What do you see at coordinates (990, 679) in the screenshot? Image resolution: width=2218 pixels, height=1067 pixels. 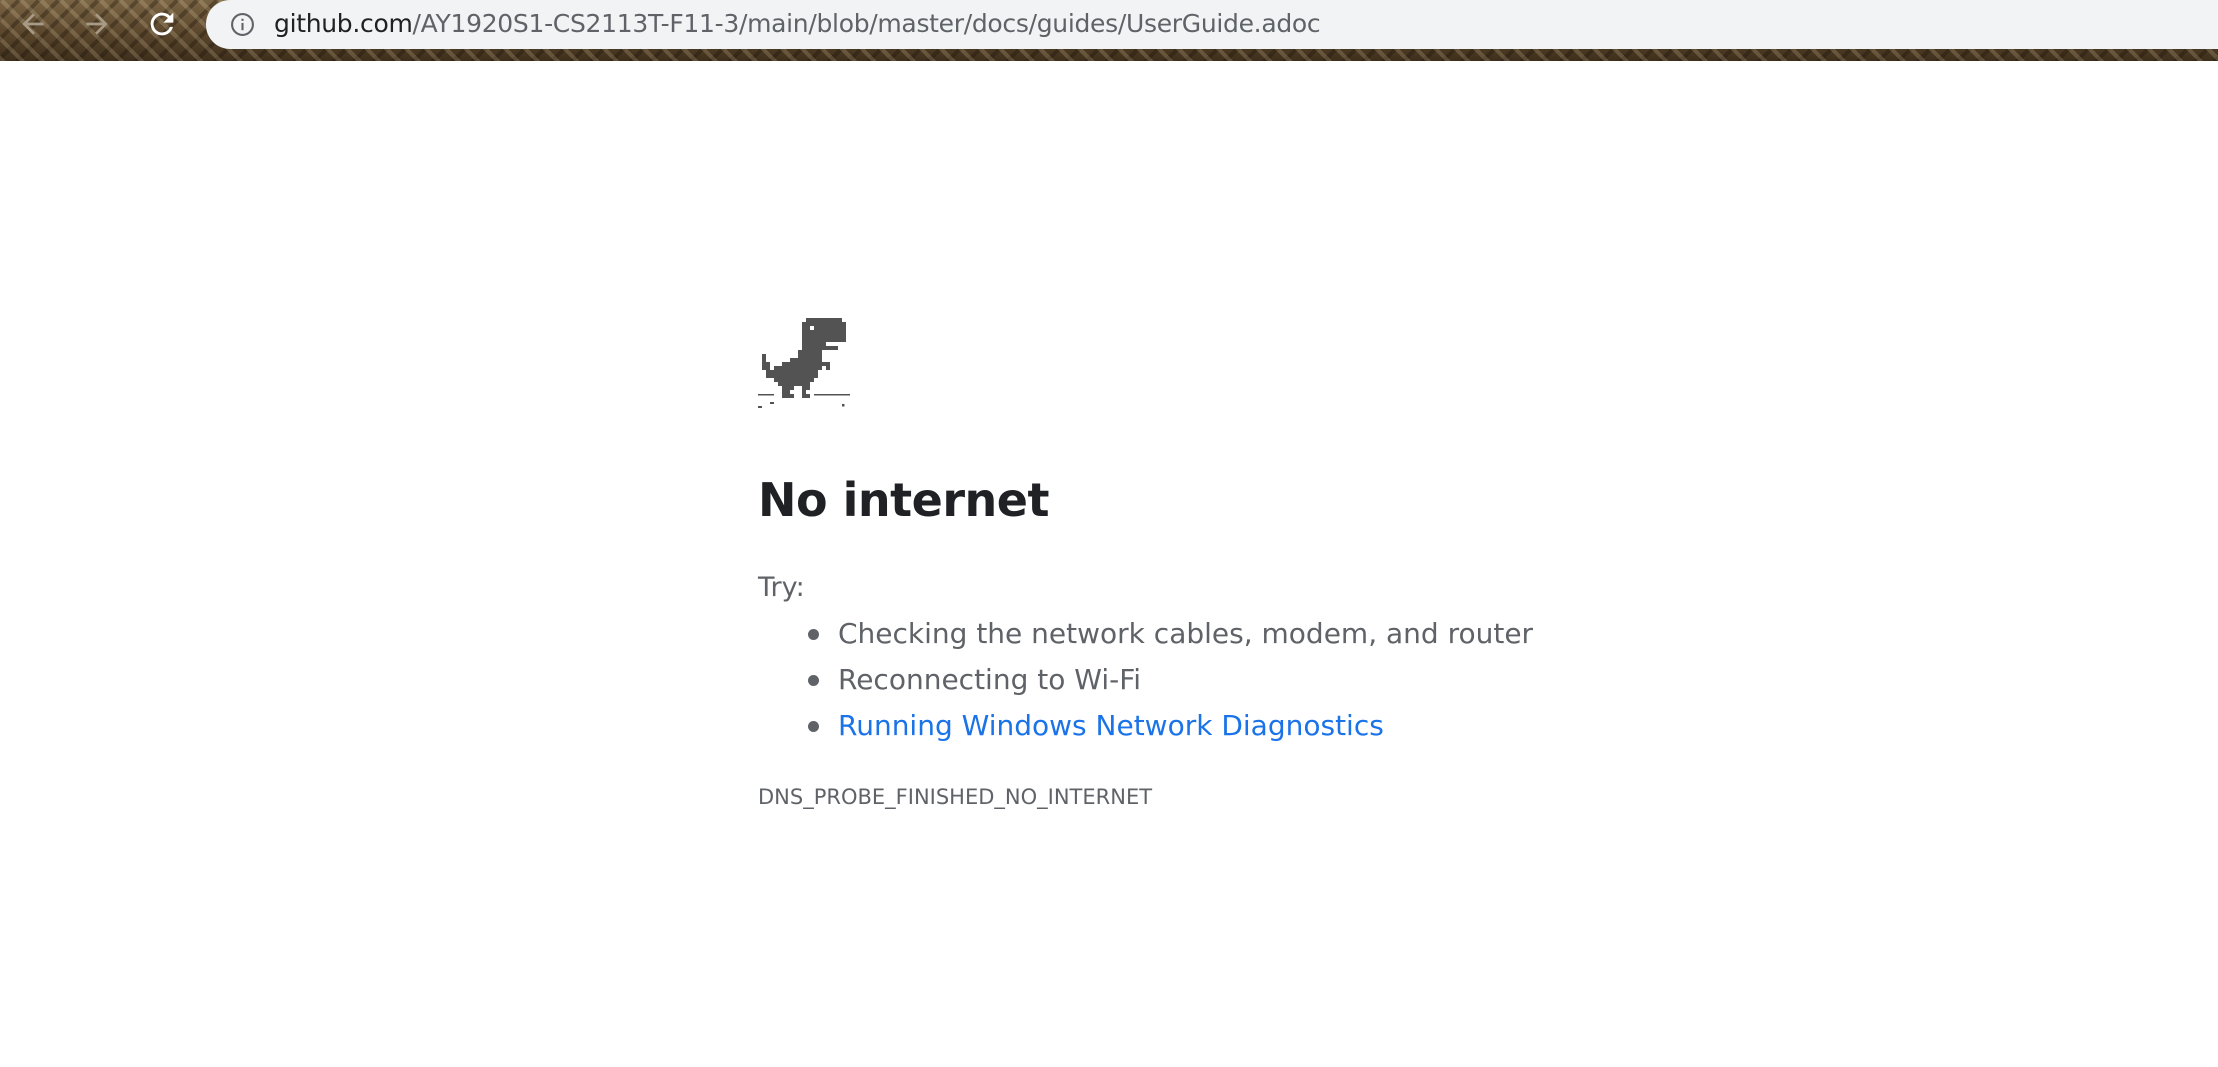 I see `suggestion-text: Reconnecting to Wi-Fi` at bounding box center [990, 679].